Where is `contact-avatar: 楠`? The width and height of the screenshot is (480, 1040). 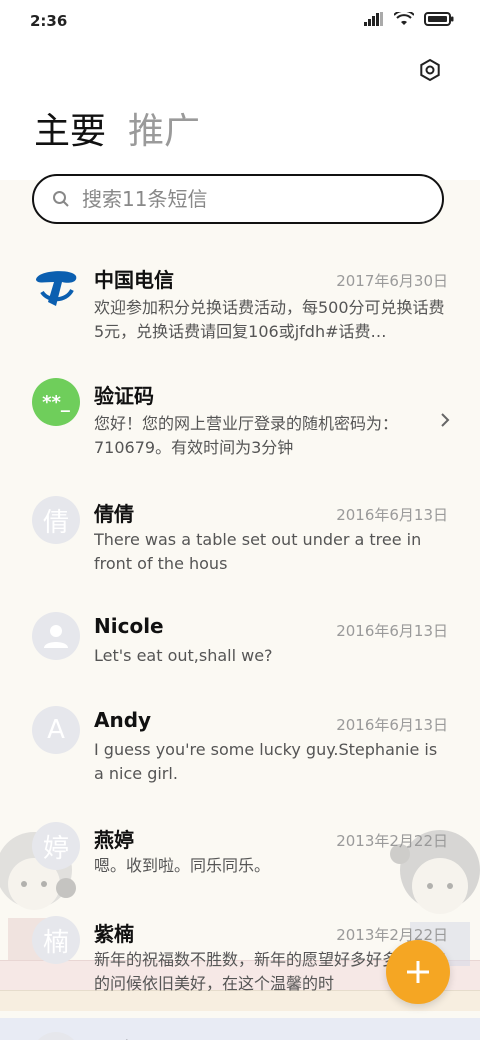 contact-avatar: 楠 is located at coordinates (56, 940).